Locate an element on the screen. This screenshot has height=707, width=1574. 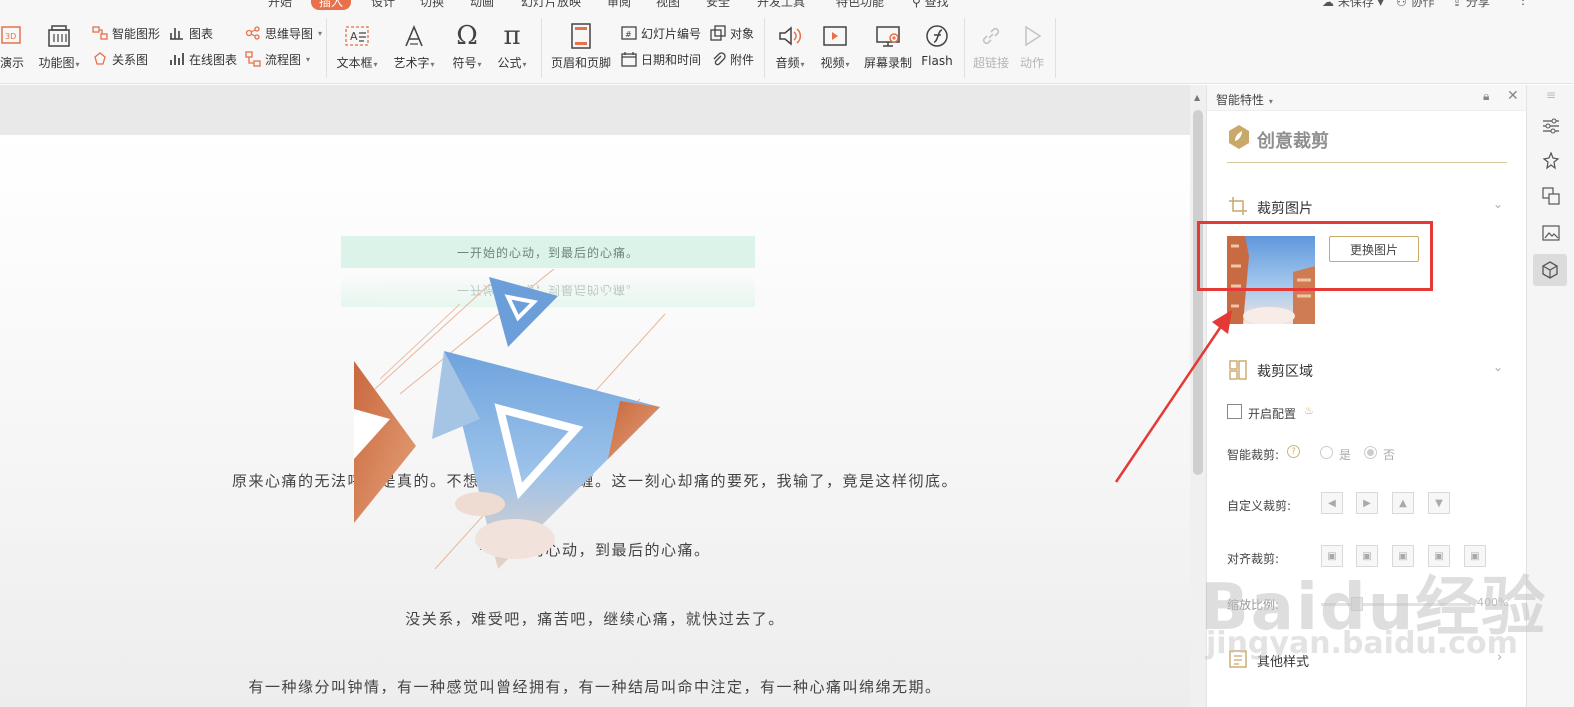
brand-divider is located at coordinates (1367, 162).